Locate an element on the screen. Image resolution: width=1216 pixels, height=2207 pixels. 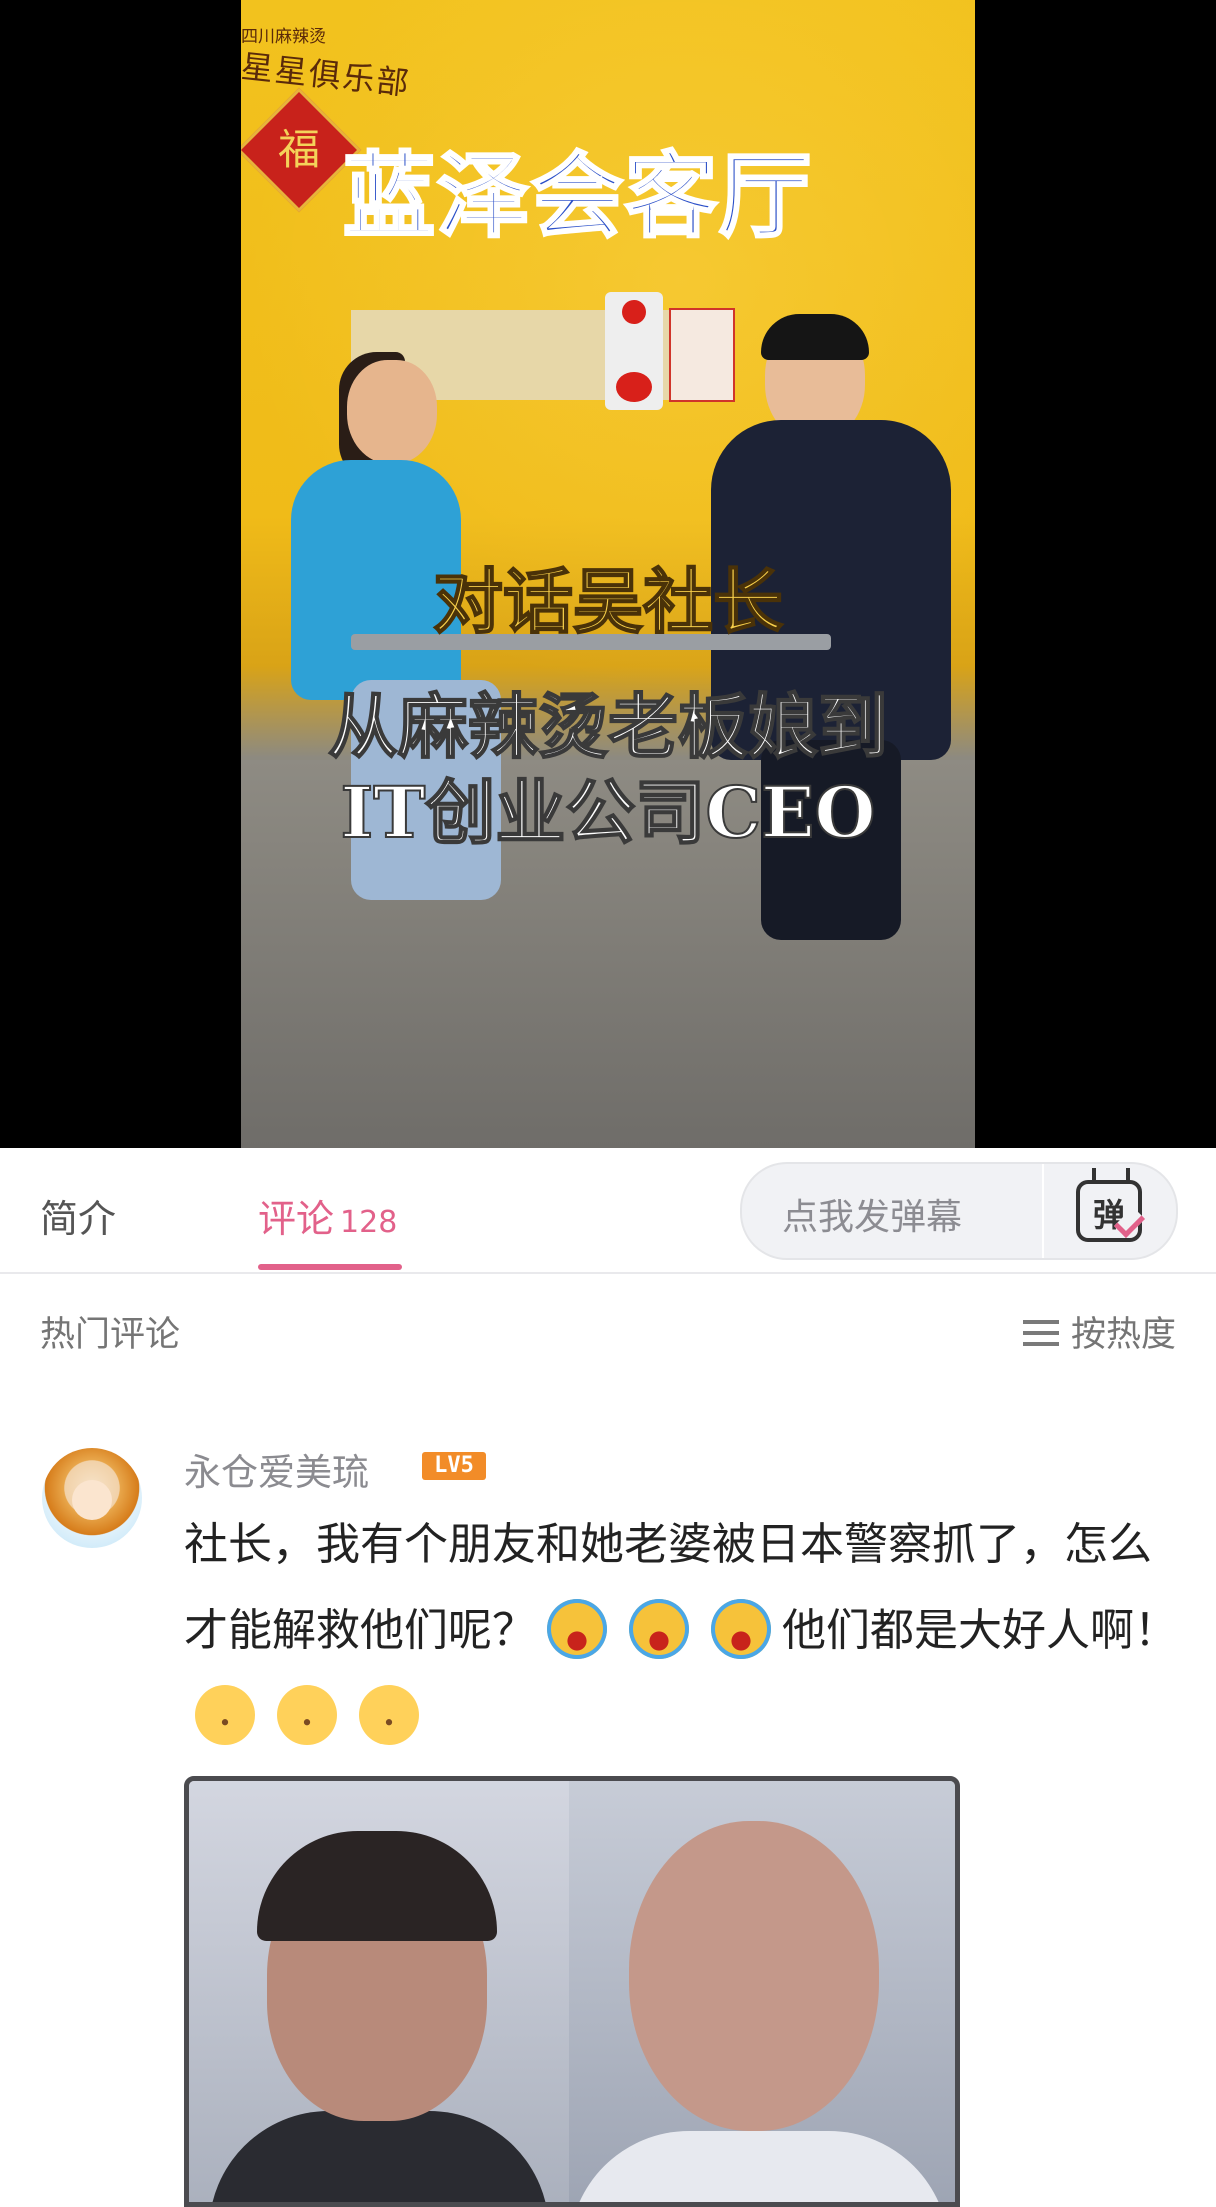
photo-right-panel is located at coordinates (762, 1991).